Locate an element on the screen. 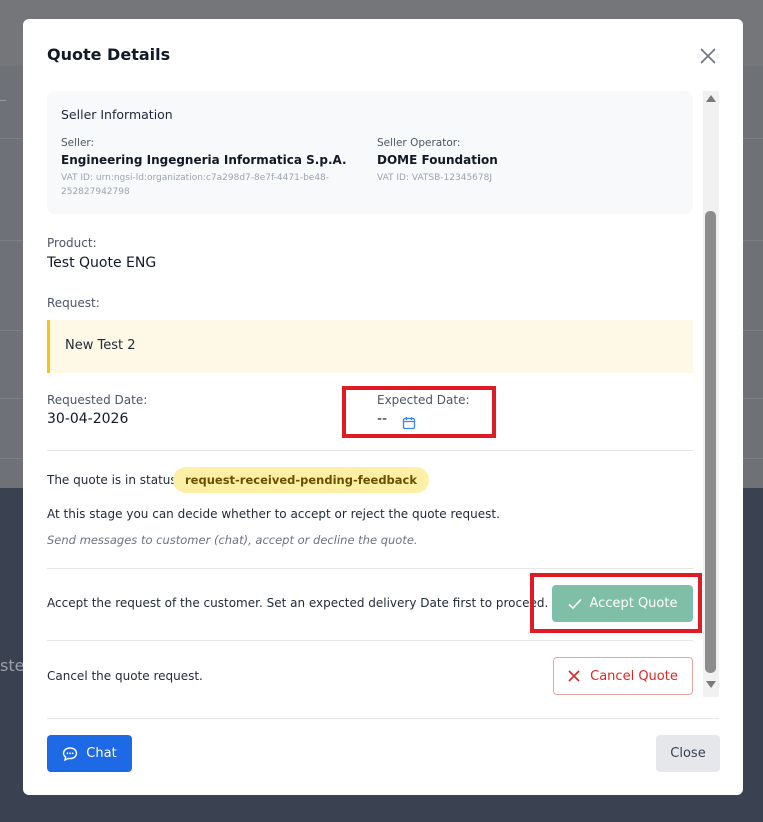  product-label: Product: is located at coordinates (72, 243).